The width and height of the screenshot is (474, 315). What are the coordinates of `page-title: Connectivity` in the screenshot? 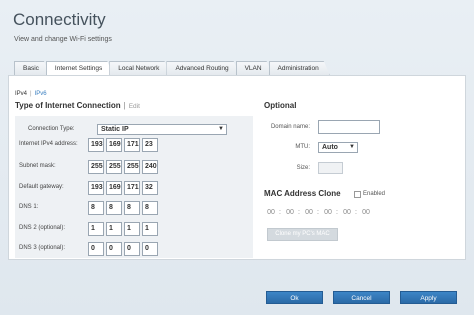 It's located at (59, 19).